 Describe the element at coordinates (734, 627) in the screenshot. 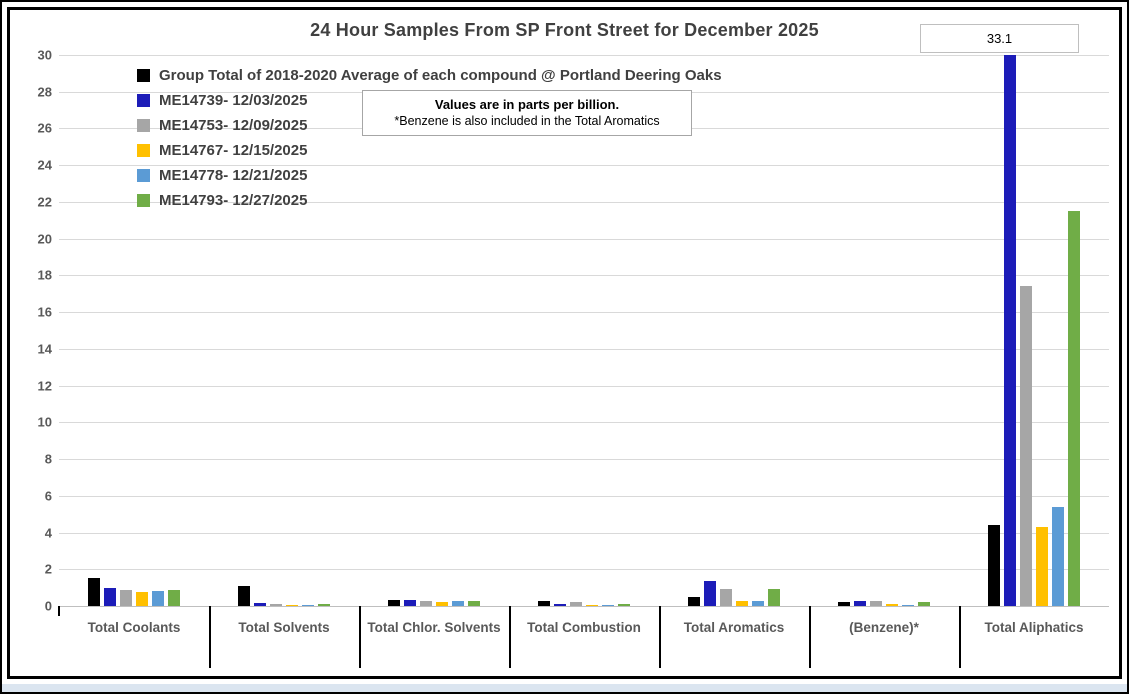

I see `x-category-label: Total Aromatics` at that location.